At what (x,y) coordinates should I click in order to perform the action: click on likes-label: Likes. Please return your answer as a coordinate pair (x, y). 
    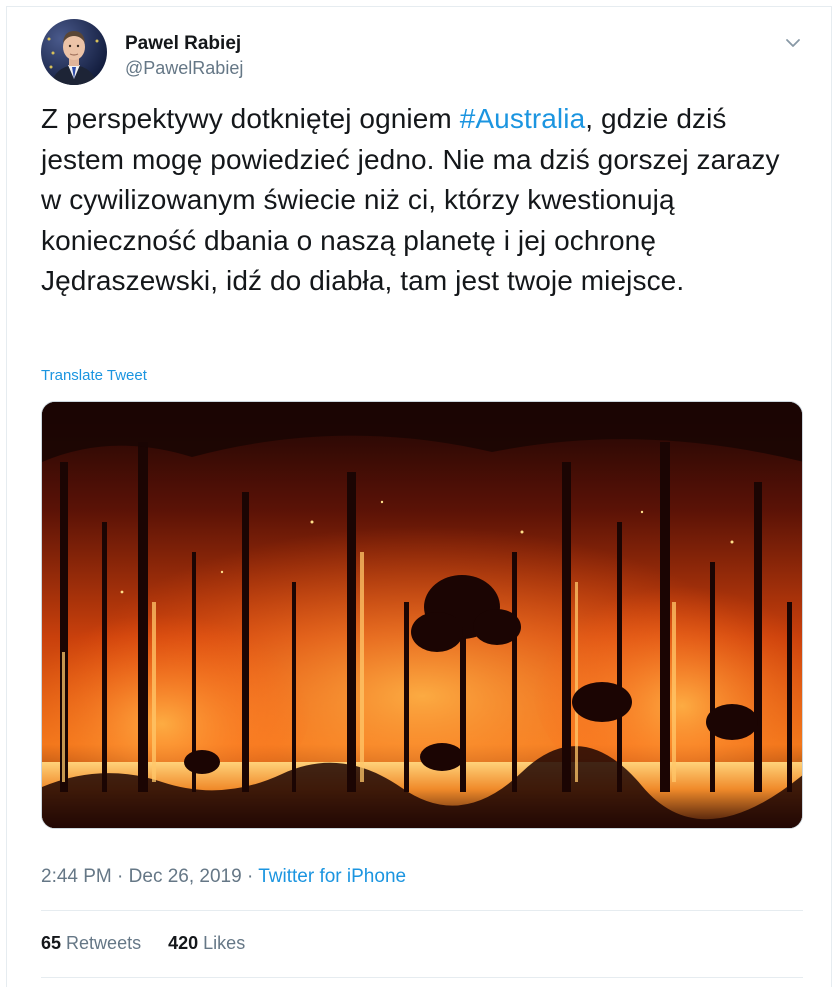
    Looking at the image, I should click on (224, 943).